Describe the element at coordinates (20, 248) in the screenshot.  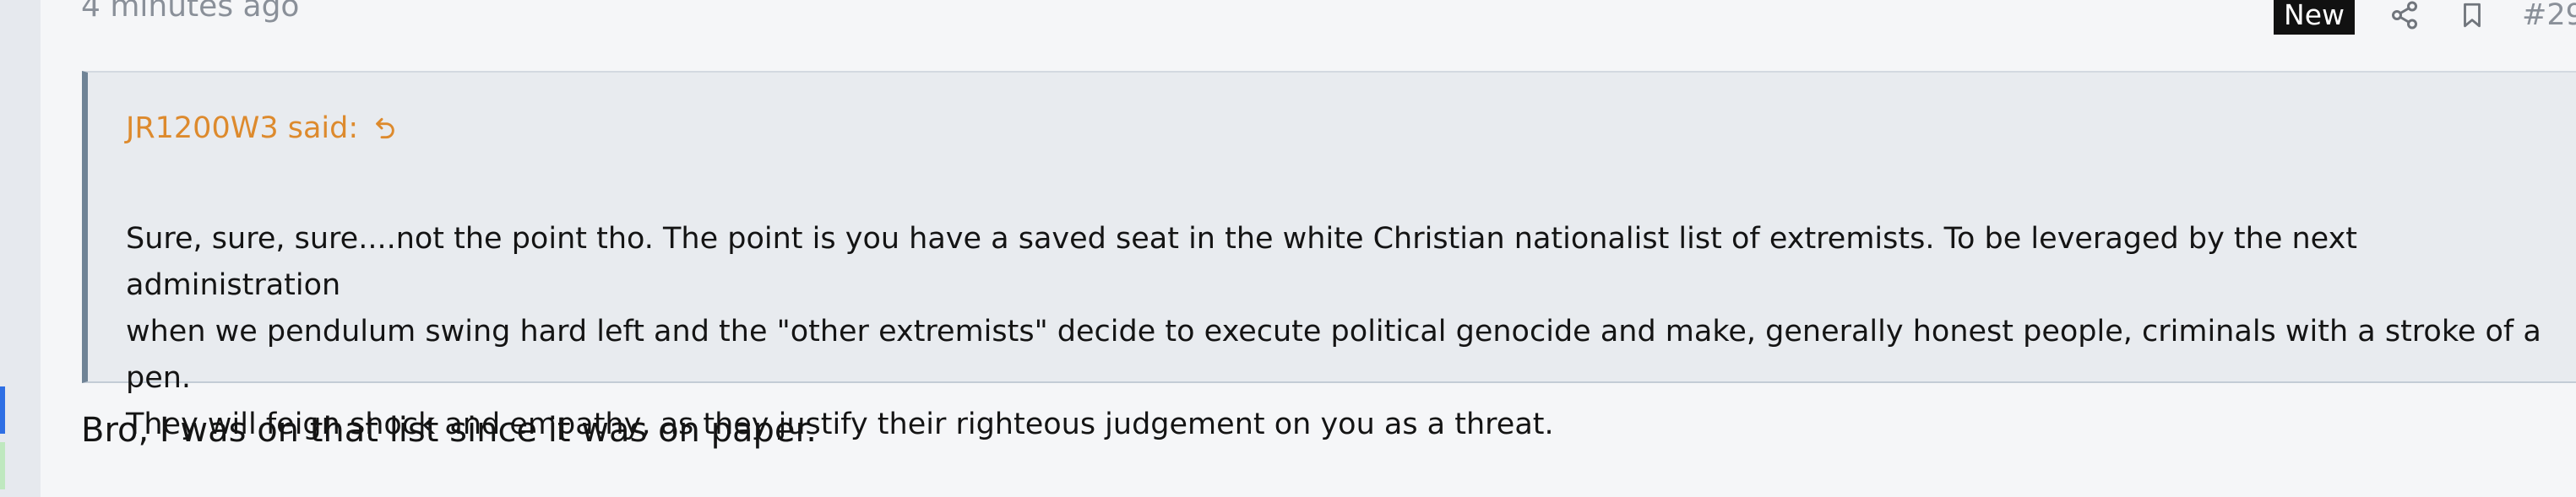
I see `left-gutter` at that location.